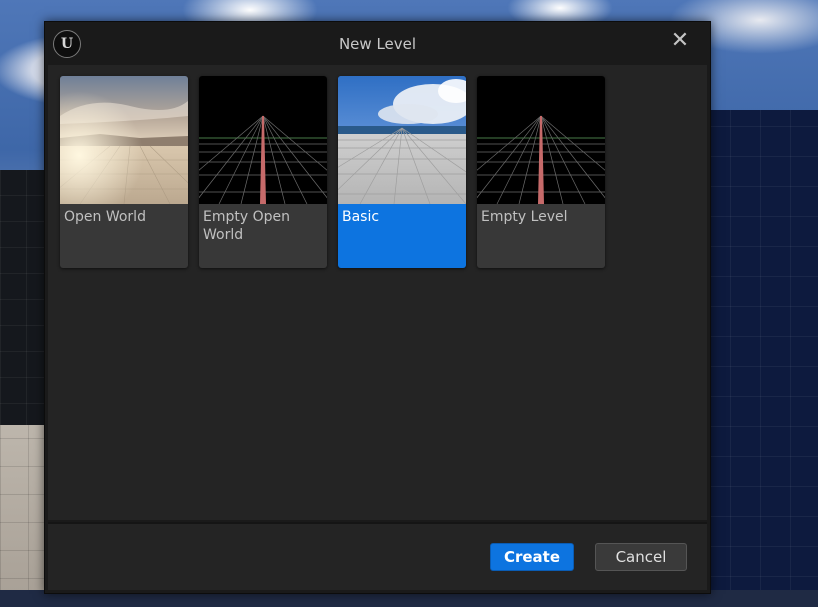  I want to click on create-button: Create, so click(532, 557).